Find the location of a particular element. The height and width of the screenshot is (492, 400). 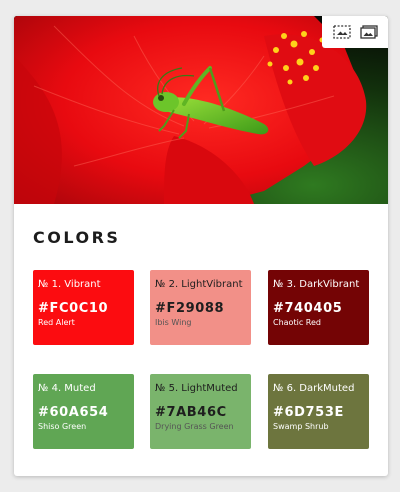

swatch-name: Chaotic Red is located at coordinates (297, 322).